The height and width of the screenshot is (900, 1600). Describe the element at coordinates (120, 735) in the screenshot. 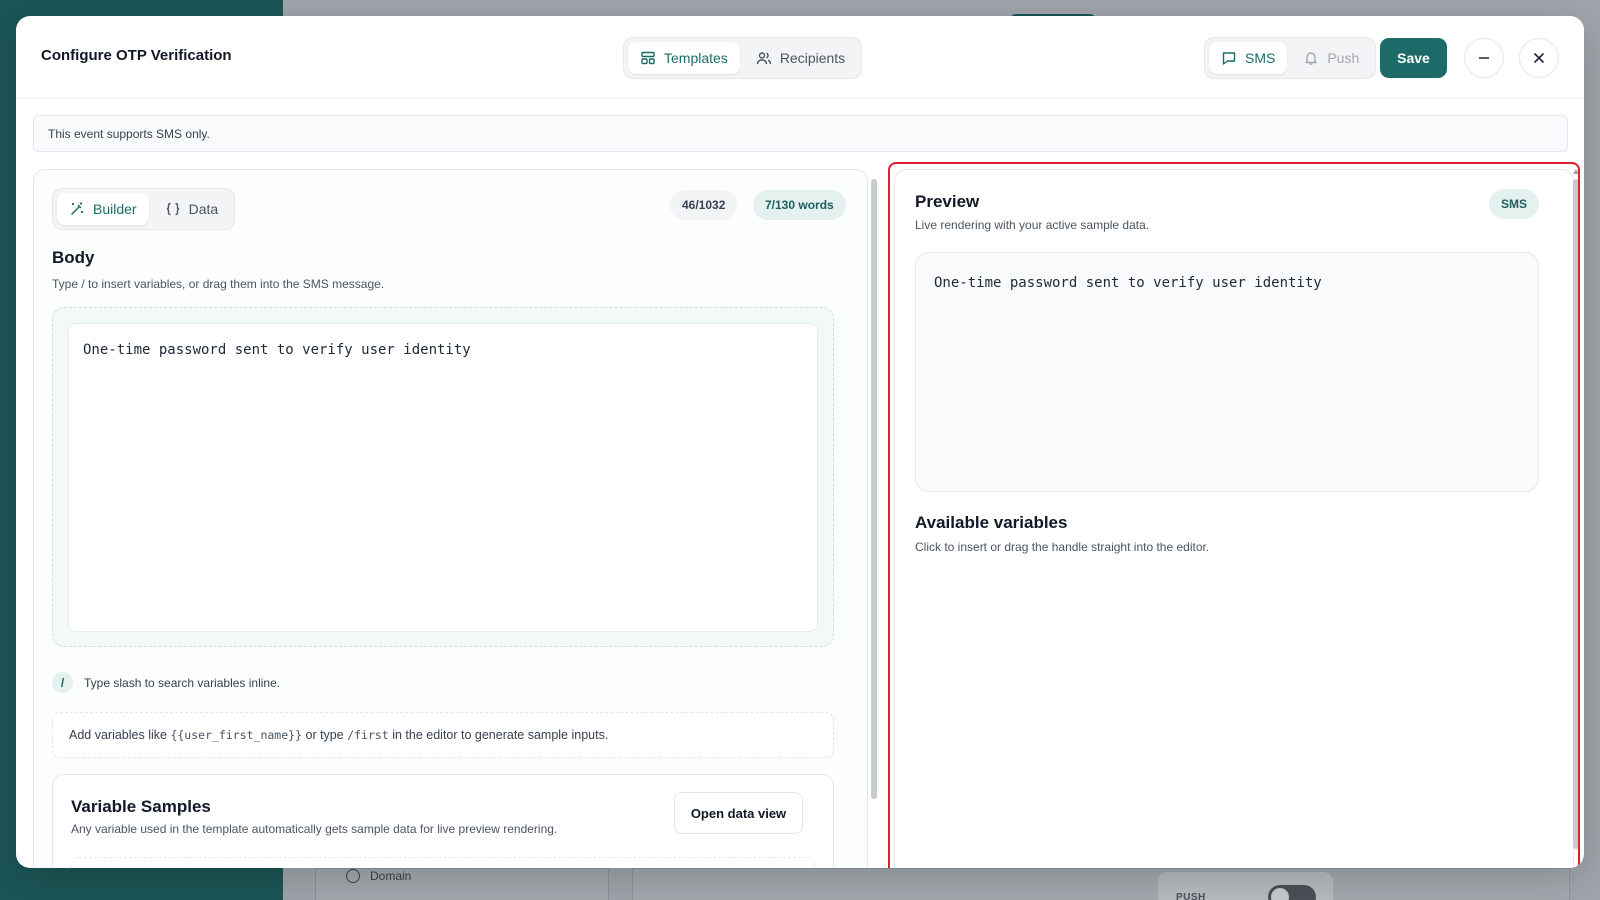

I see `hint-prefix: Add variables like` at that location.